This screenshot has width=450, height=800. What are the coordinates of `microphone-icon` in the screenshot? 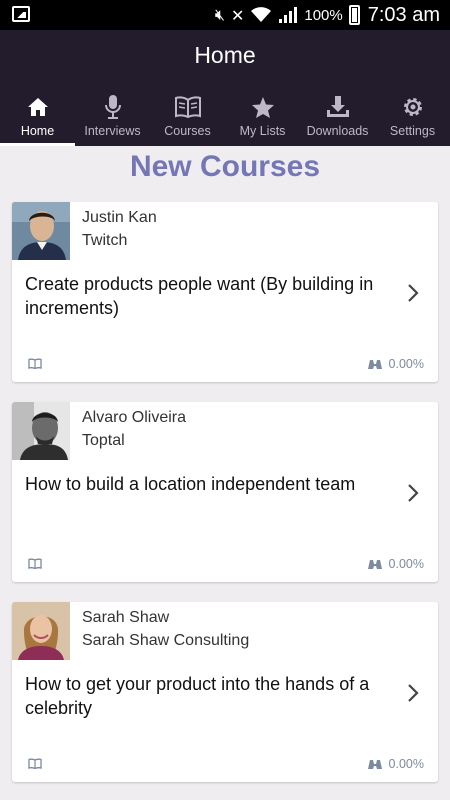 It's located at (113, 107).